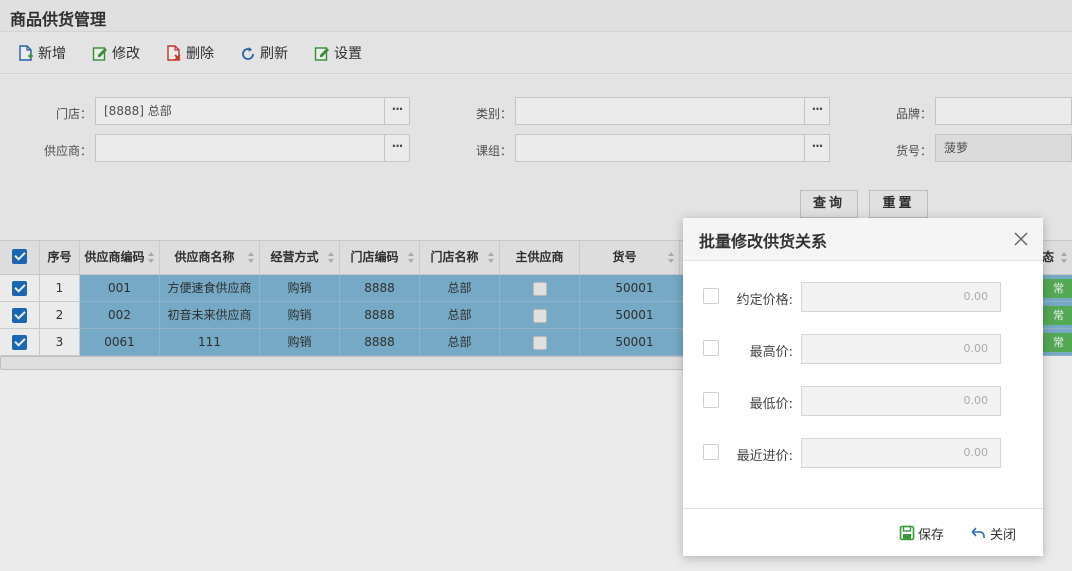 This screenshot has height=571, width=1072. What do you see at coordinates (901, 297) in the screenshot?
I see `agreed-price-input: 0.00` at bounding box center [901, 297].